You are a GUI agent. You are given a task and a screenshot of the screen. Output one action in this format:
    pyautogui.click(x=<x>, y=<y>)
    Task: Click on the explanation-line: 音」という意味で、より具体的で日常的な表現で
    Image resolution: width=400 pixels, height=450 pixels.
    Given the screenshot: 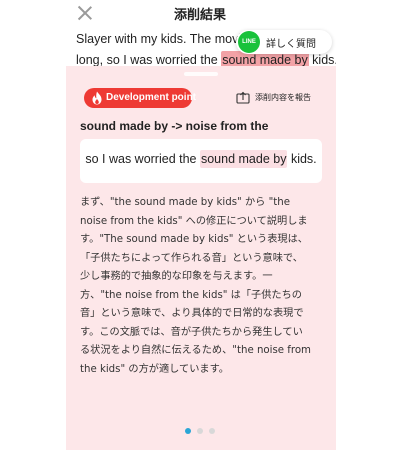 What is the action you would take?
    pyautogui.click(x=192, y=313)
    